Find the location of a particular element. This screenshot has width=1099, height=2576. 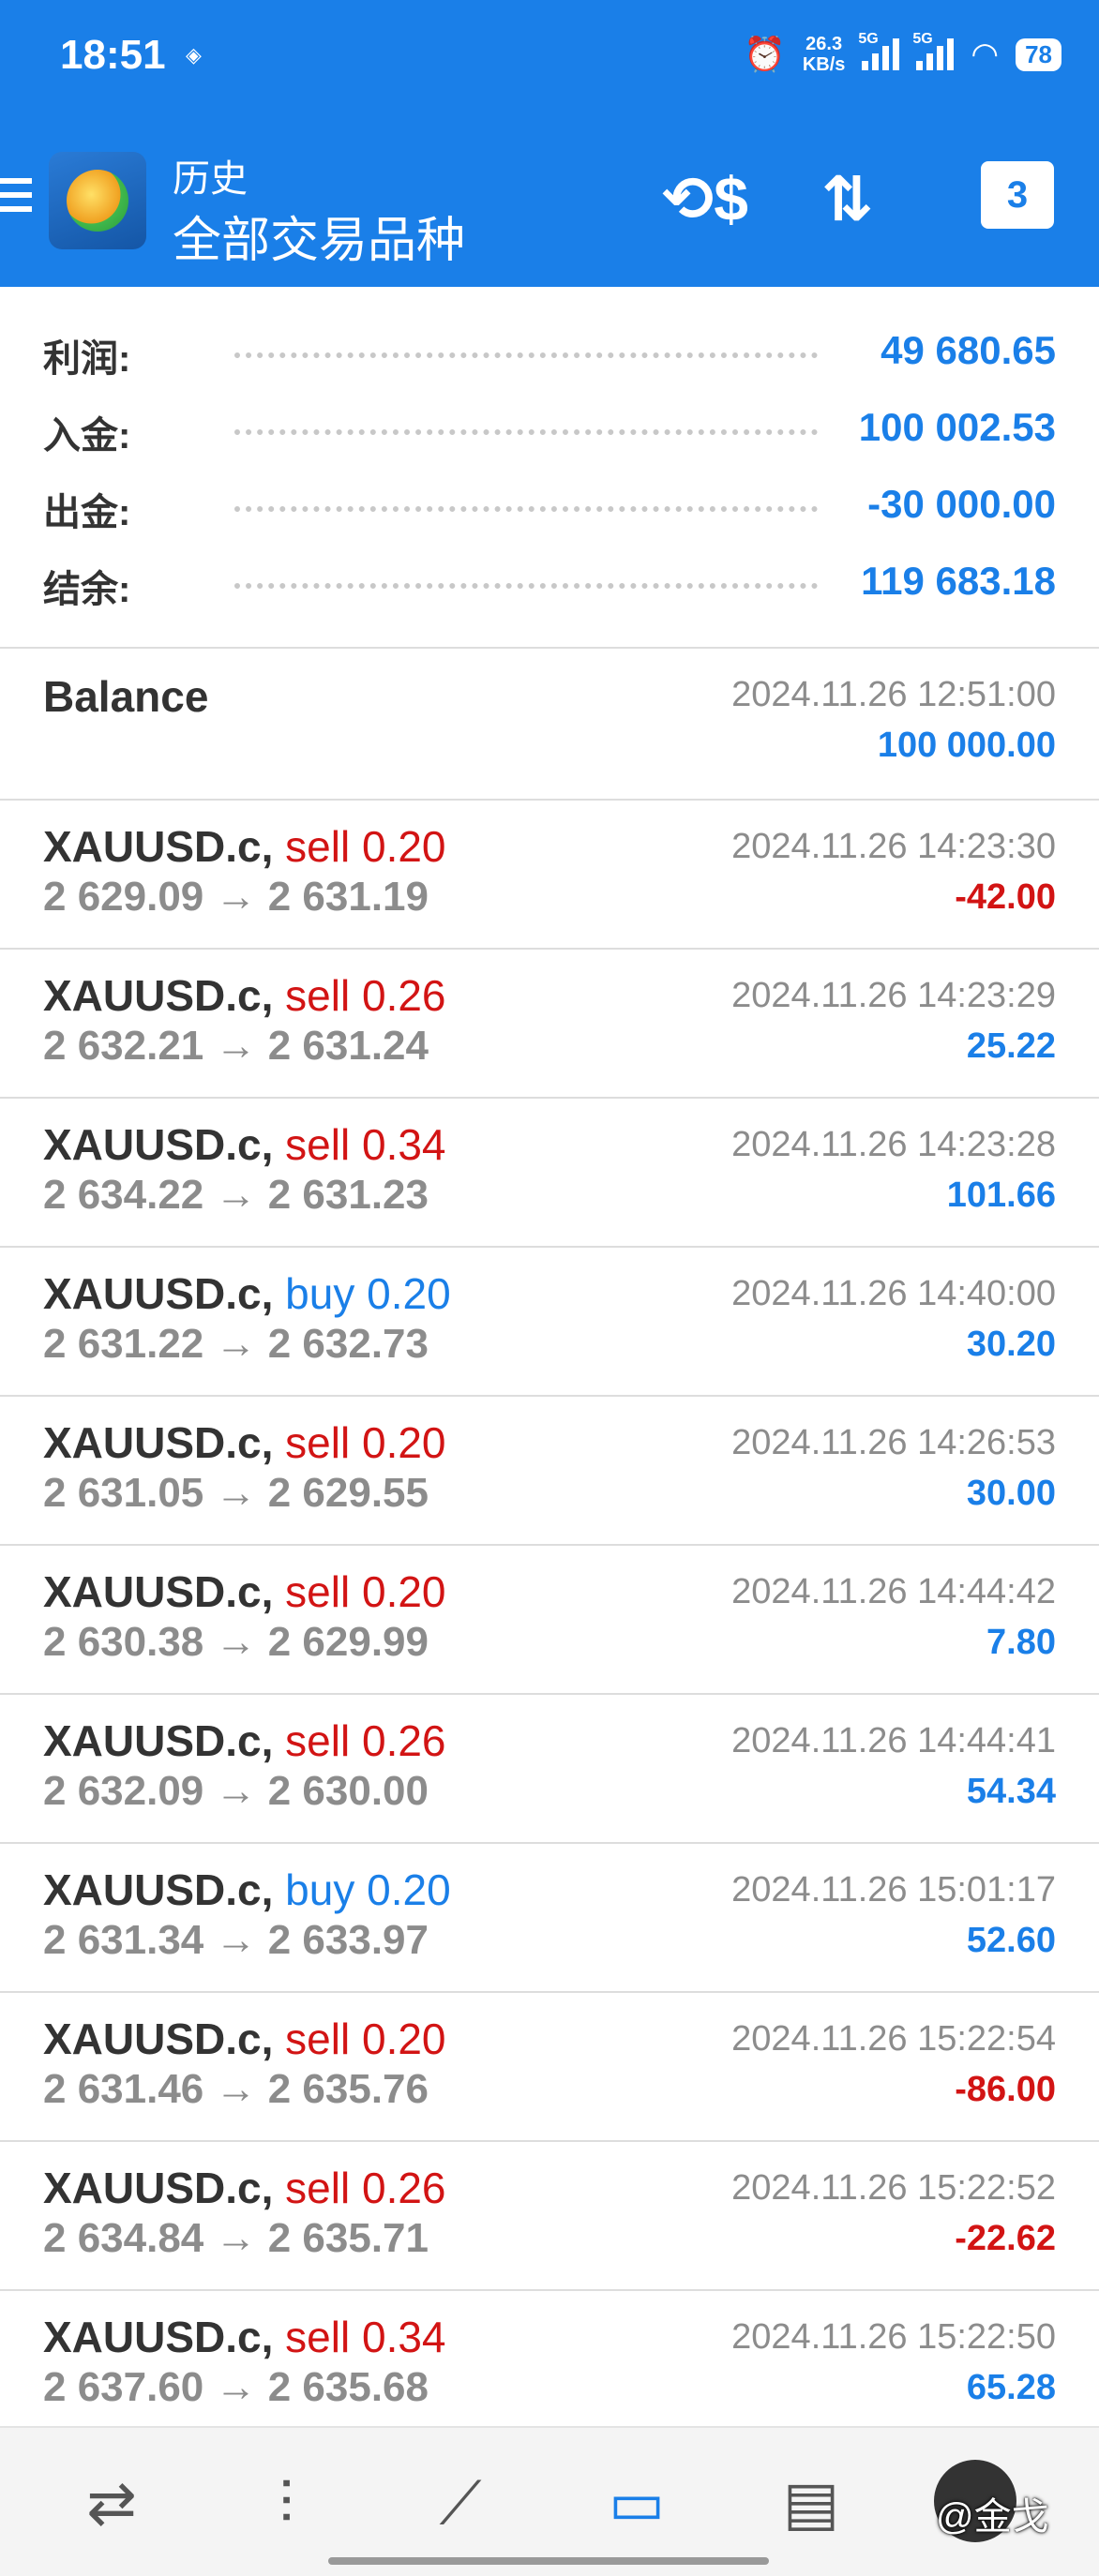

summary-value: 100 002.53 is located at coordinates (957, 427).